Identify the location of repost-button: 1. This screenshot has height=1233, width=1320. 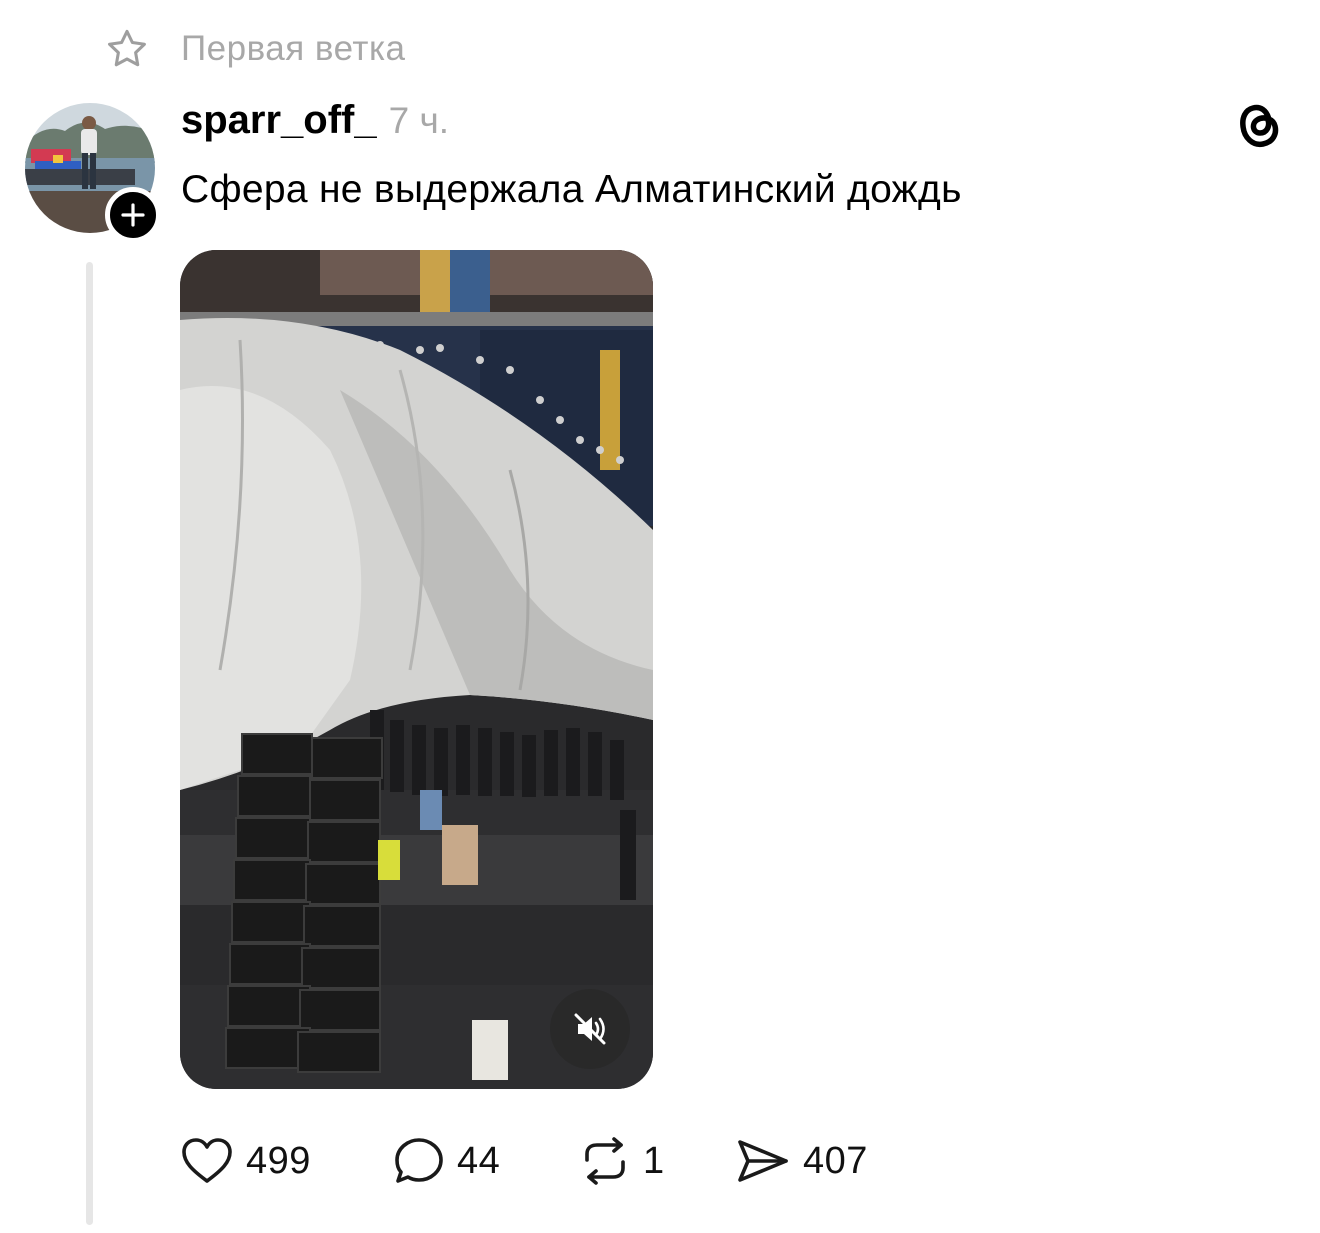
(657, 1161).